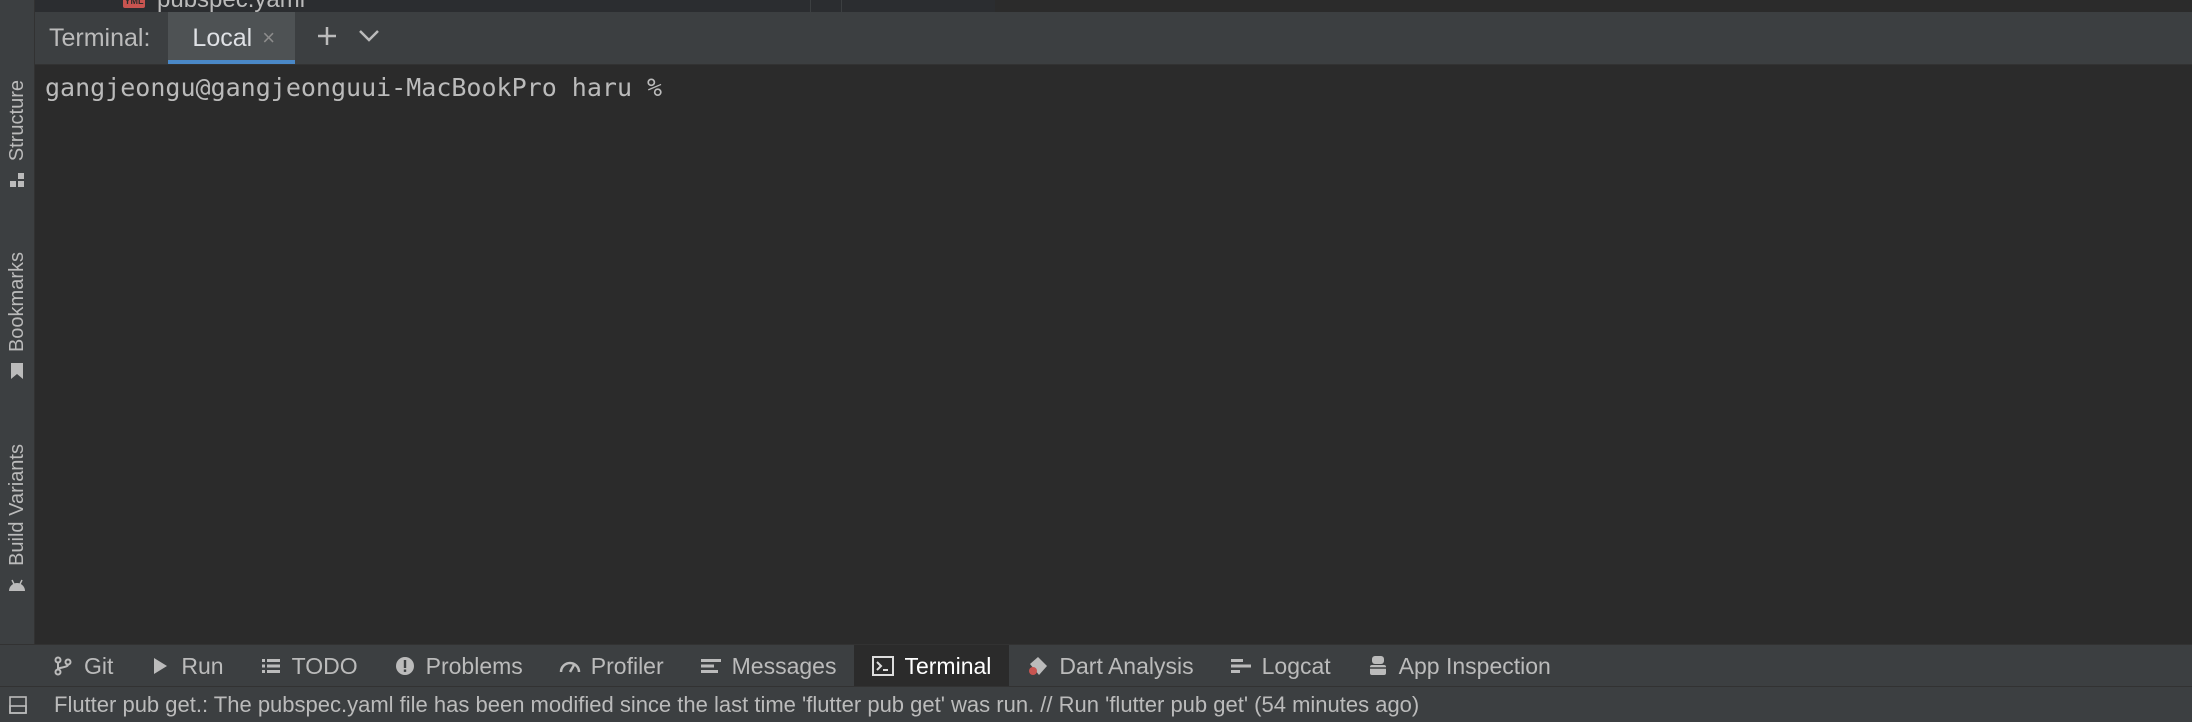 Image resolution: width=2192 pixels, height=722 pixels. I want to click on tool-windows-toggle-icon, so click(18, 705).